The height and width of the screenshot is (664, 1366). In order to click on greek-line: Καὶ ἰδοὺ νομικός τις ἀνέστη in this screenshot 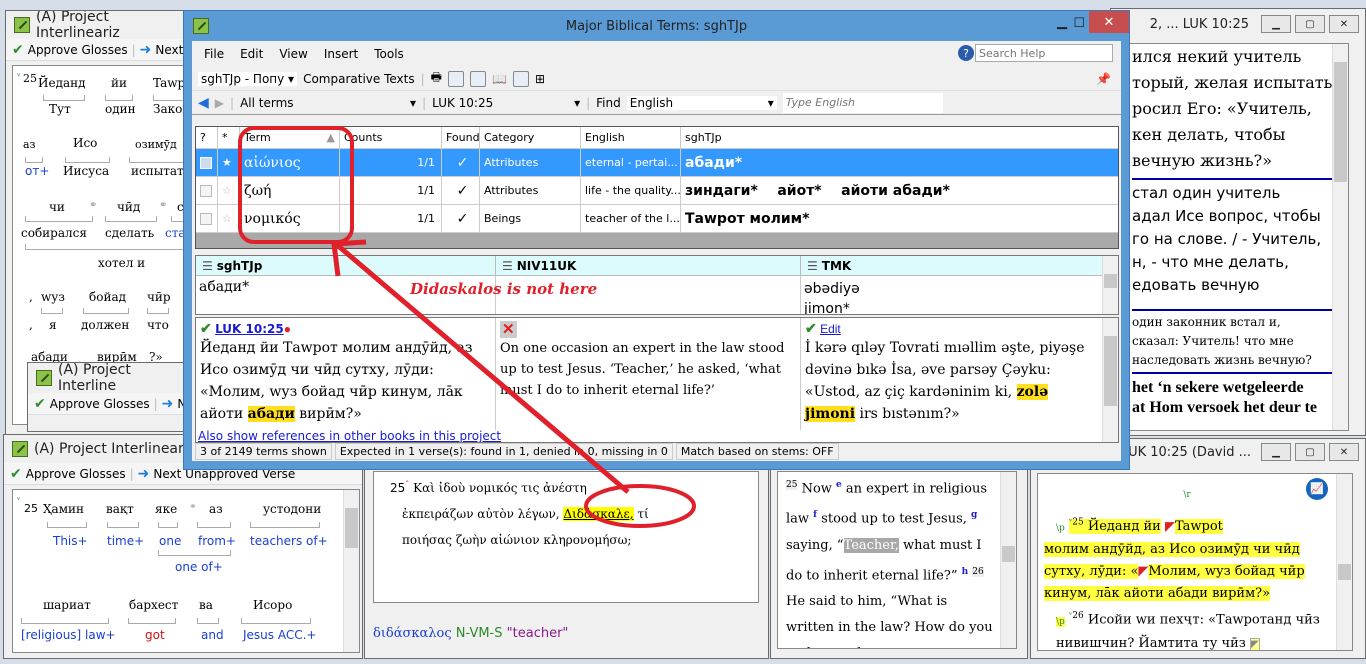, I will do `click(500, 488)`.